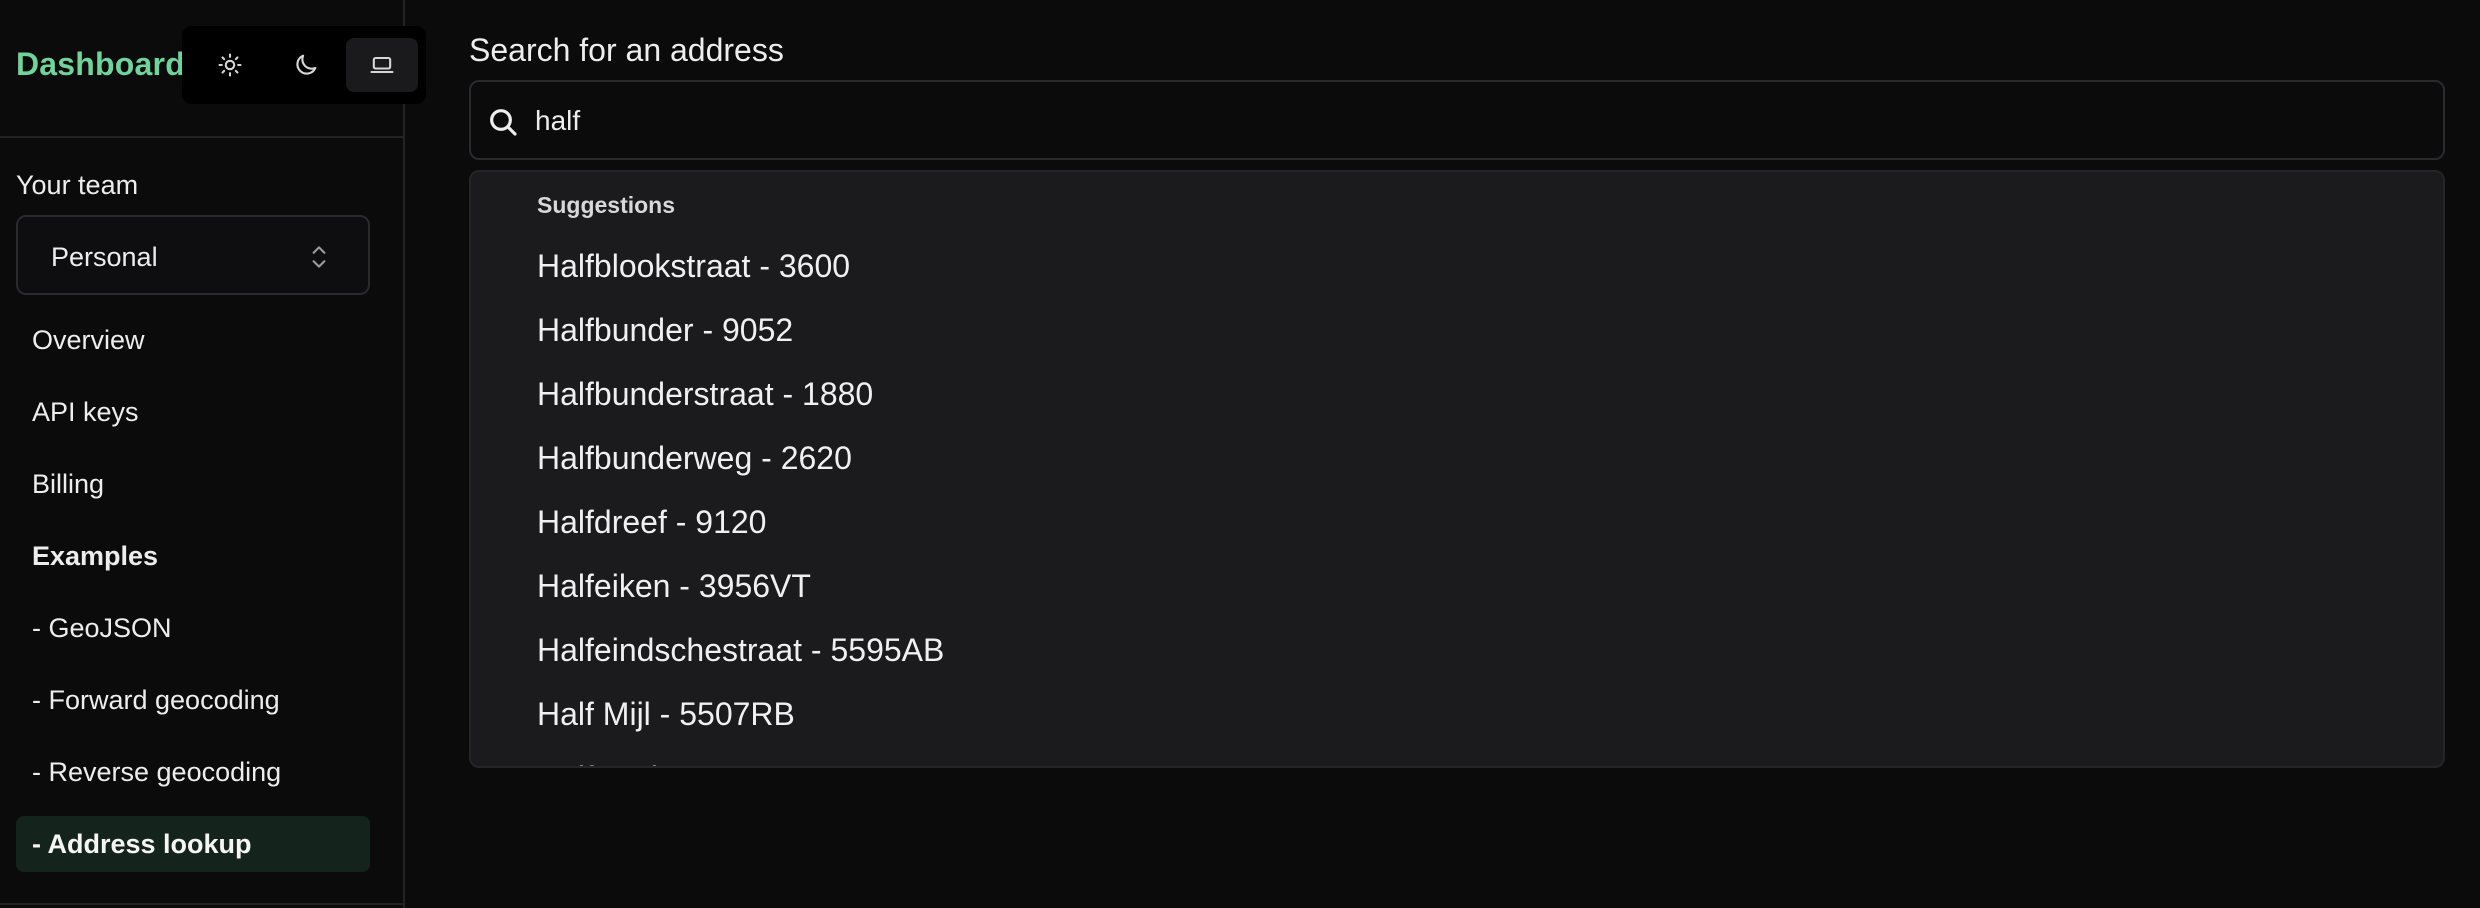  Describe the element at coordinates (77, 185) in the screenshot. I see `team-label: Your team` at that location.